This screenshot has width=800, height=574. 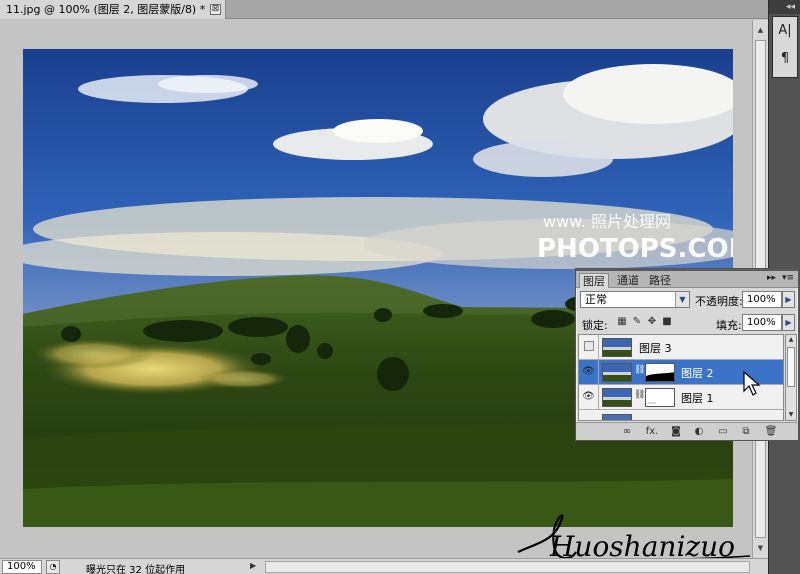 What do you see at coordinates (637, 322) in the screenshot?
I see `lock-image-pixels-icon: ✎` at bounding box center [637, 322].